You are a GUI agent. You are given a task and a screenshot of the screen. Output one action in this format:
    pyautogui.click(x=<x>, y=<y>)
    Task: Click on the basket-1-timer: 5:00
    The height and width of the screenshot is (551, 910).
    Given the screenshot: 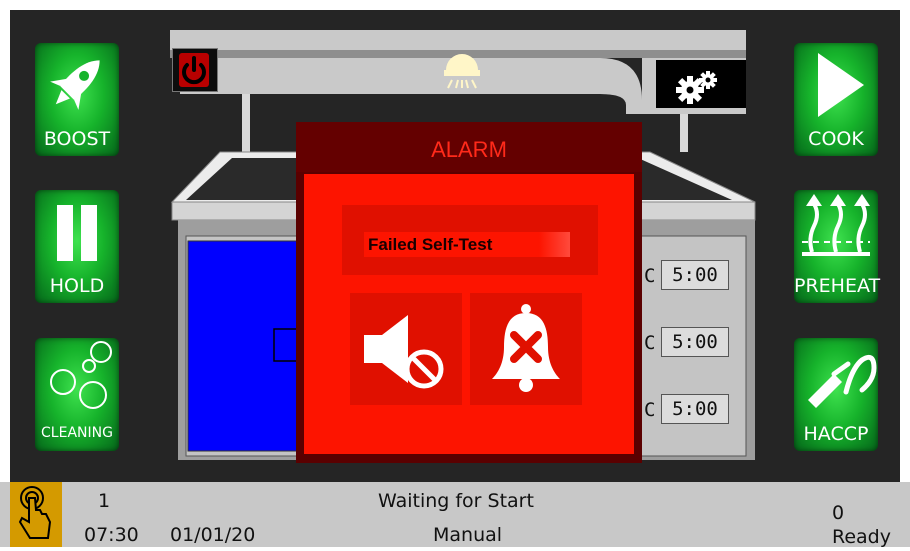 What is the action you would take?
    pyautogui.click(x=695, y=275)
    